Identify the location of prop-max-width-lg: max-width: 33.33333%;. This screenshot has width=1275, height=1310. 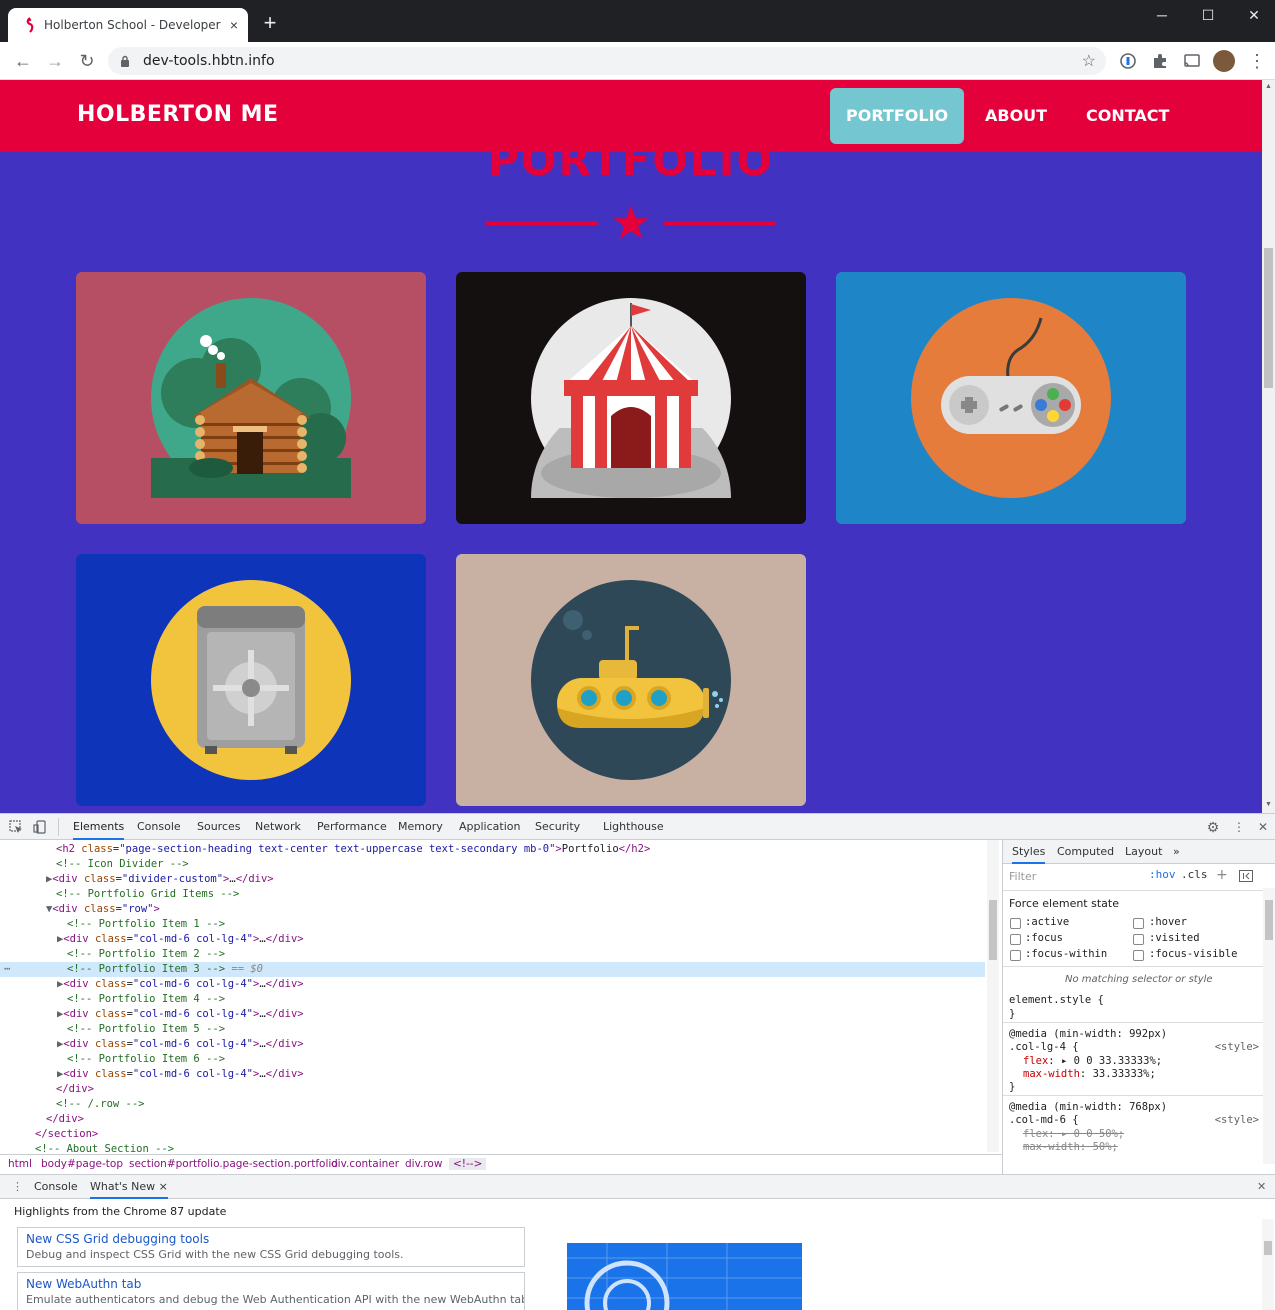
(1089, 1074).